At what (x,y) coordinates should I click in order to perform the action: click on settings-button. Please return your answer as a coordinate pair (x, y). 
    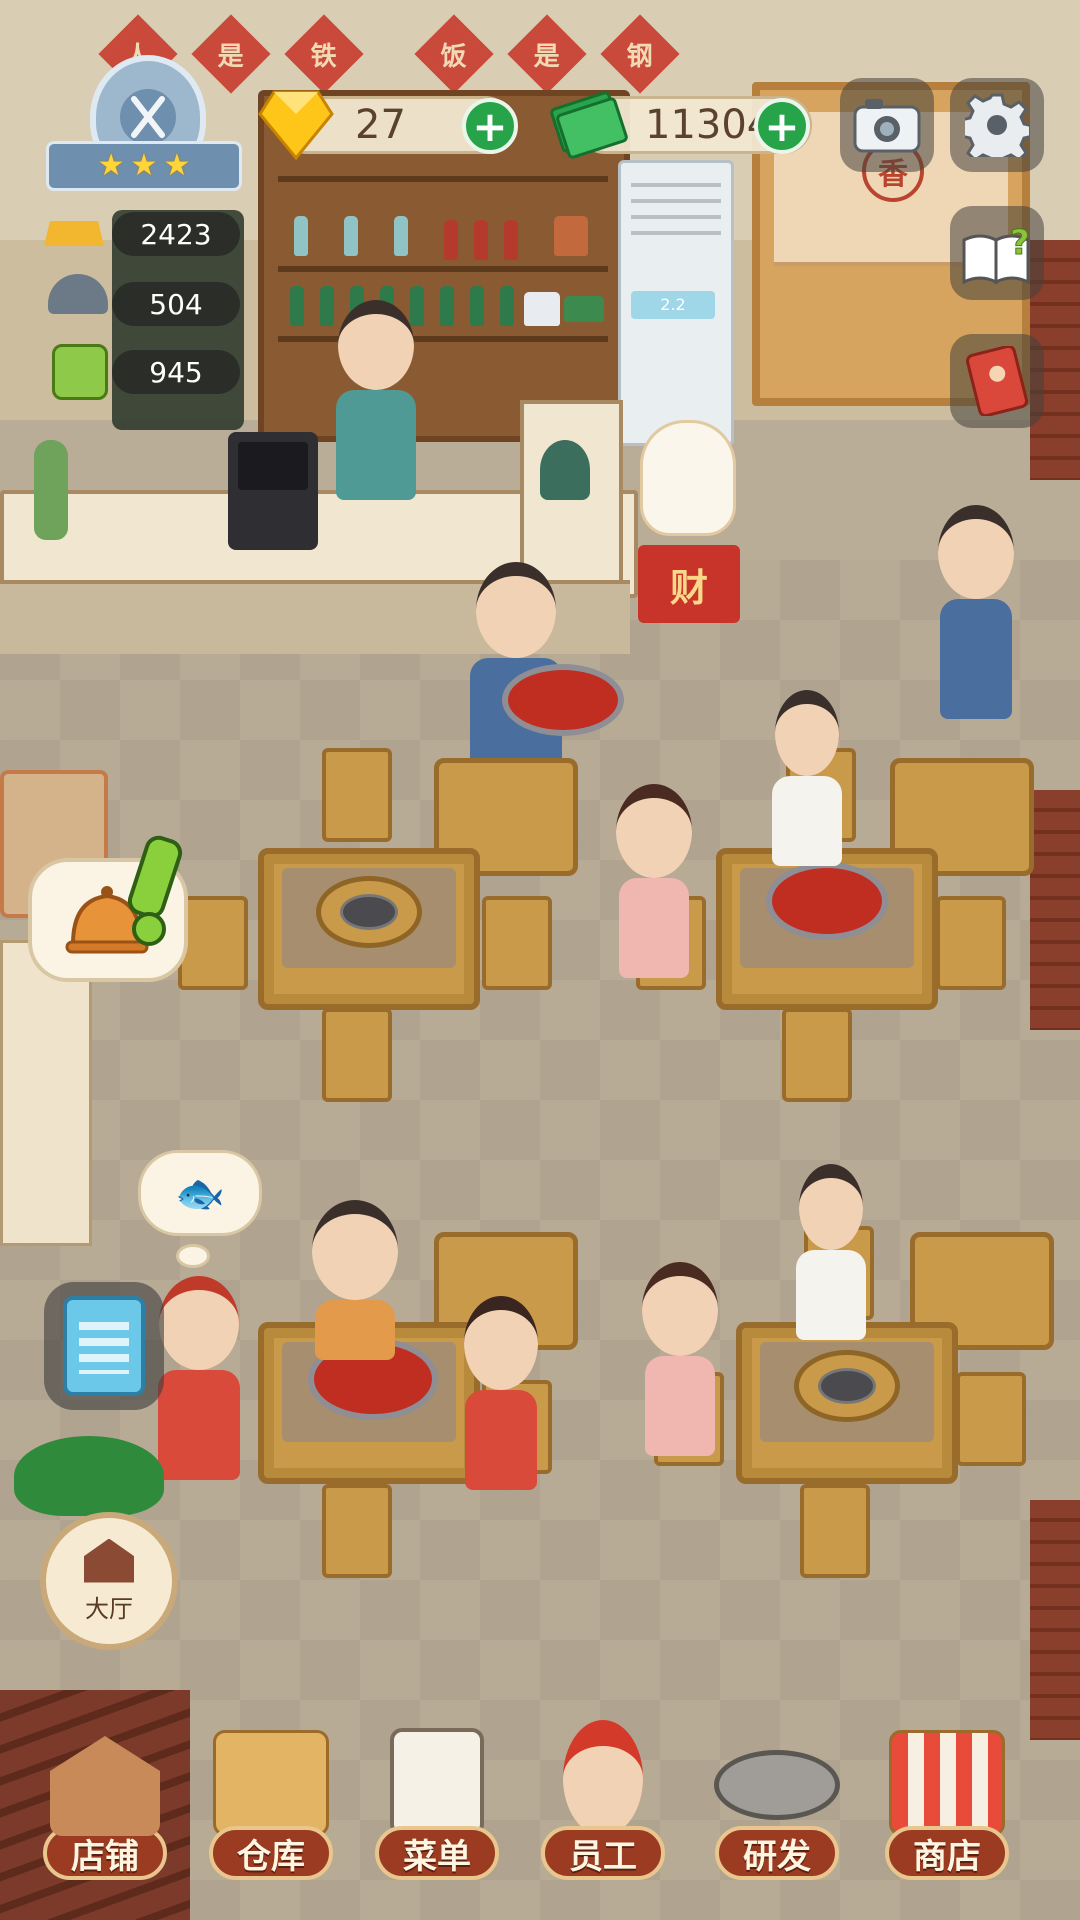
    Looking at the image, I should click on (997, 125).